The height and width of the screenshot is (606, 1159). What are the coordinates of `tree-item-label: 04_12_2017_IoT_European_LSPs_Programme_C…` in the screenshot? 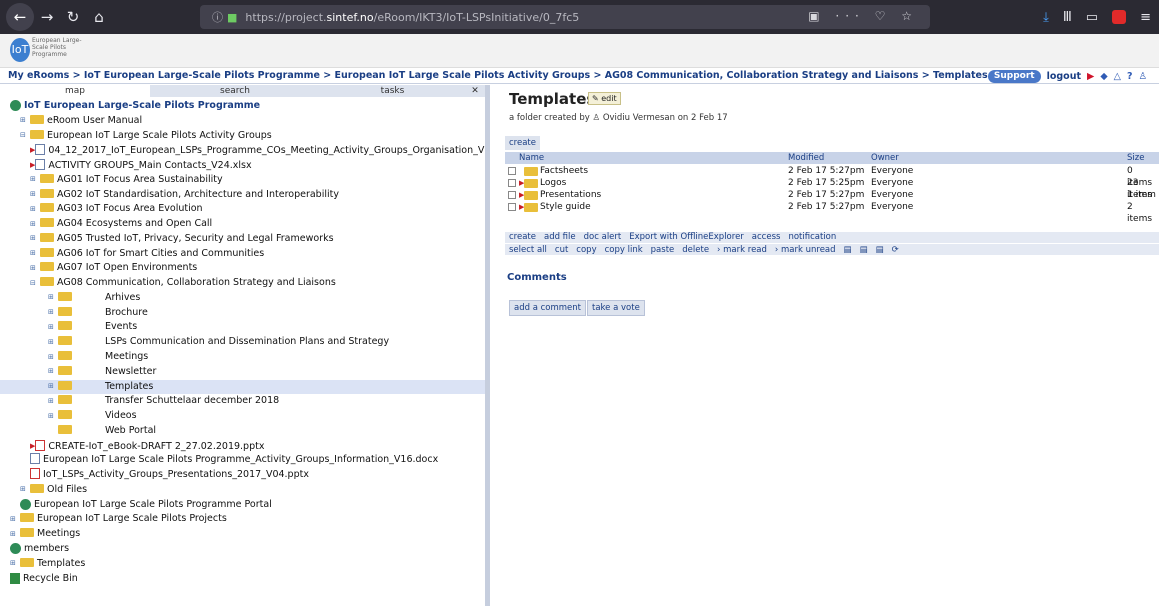 It's located at (266, 150).